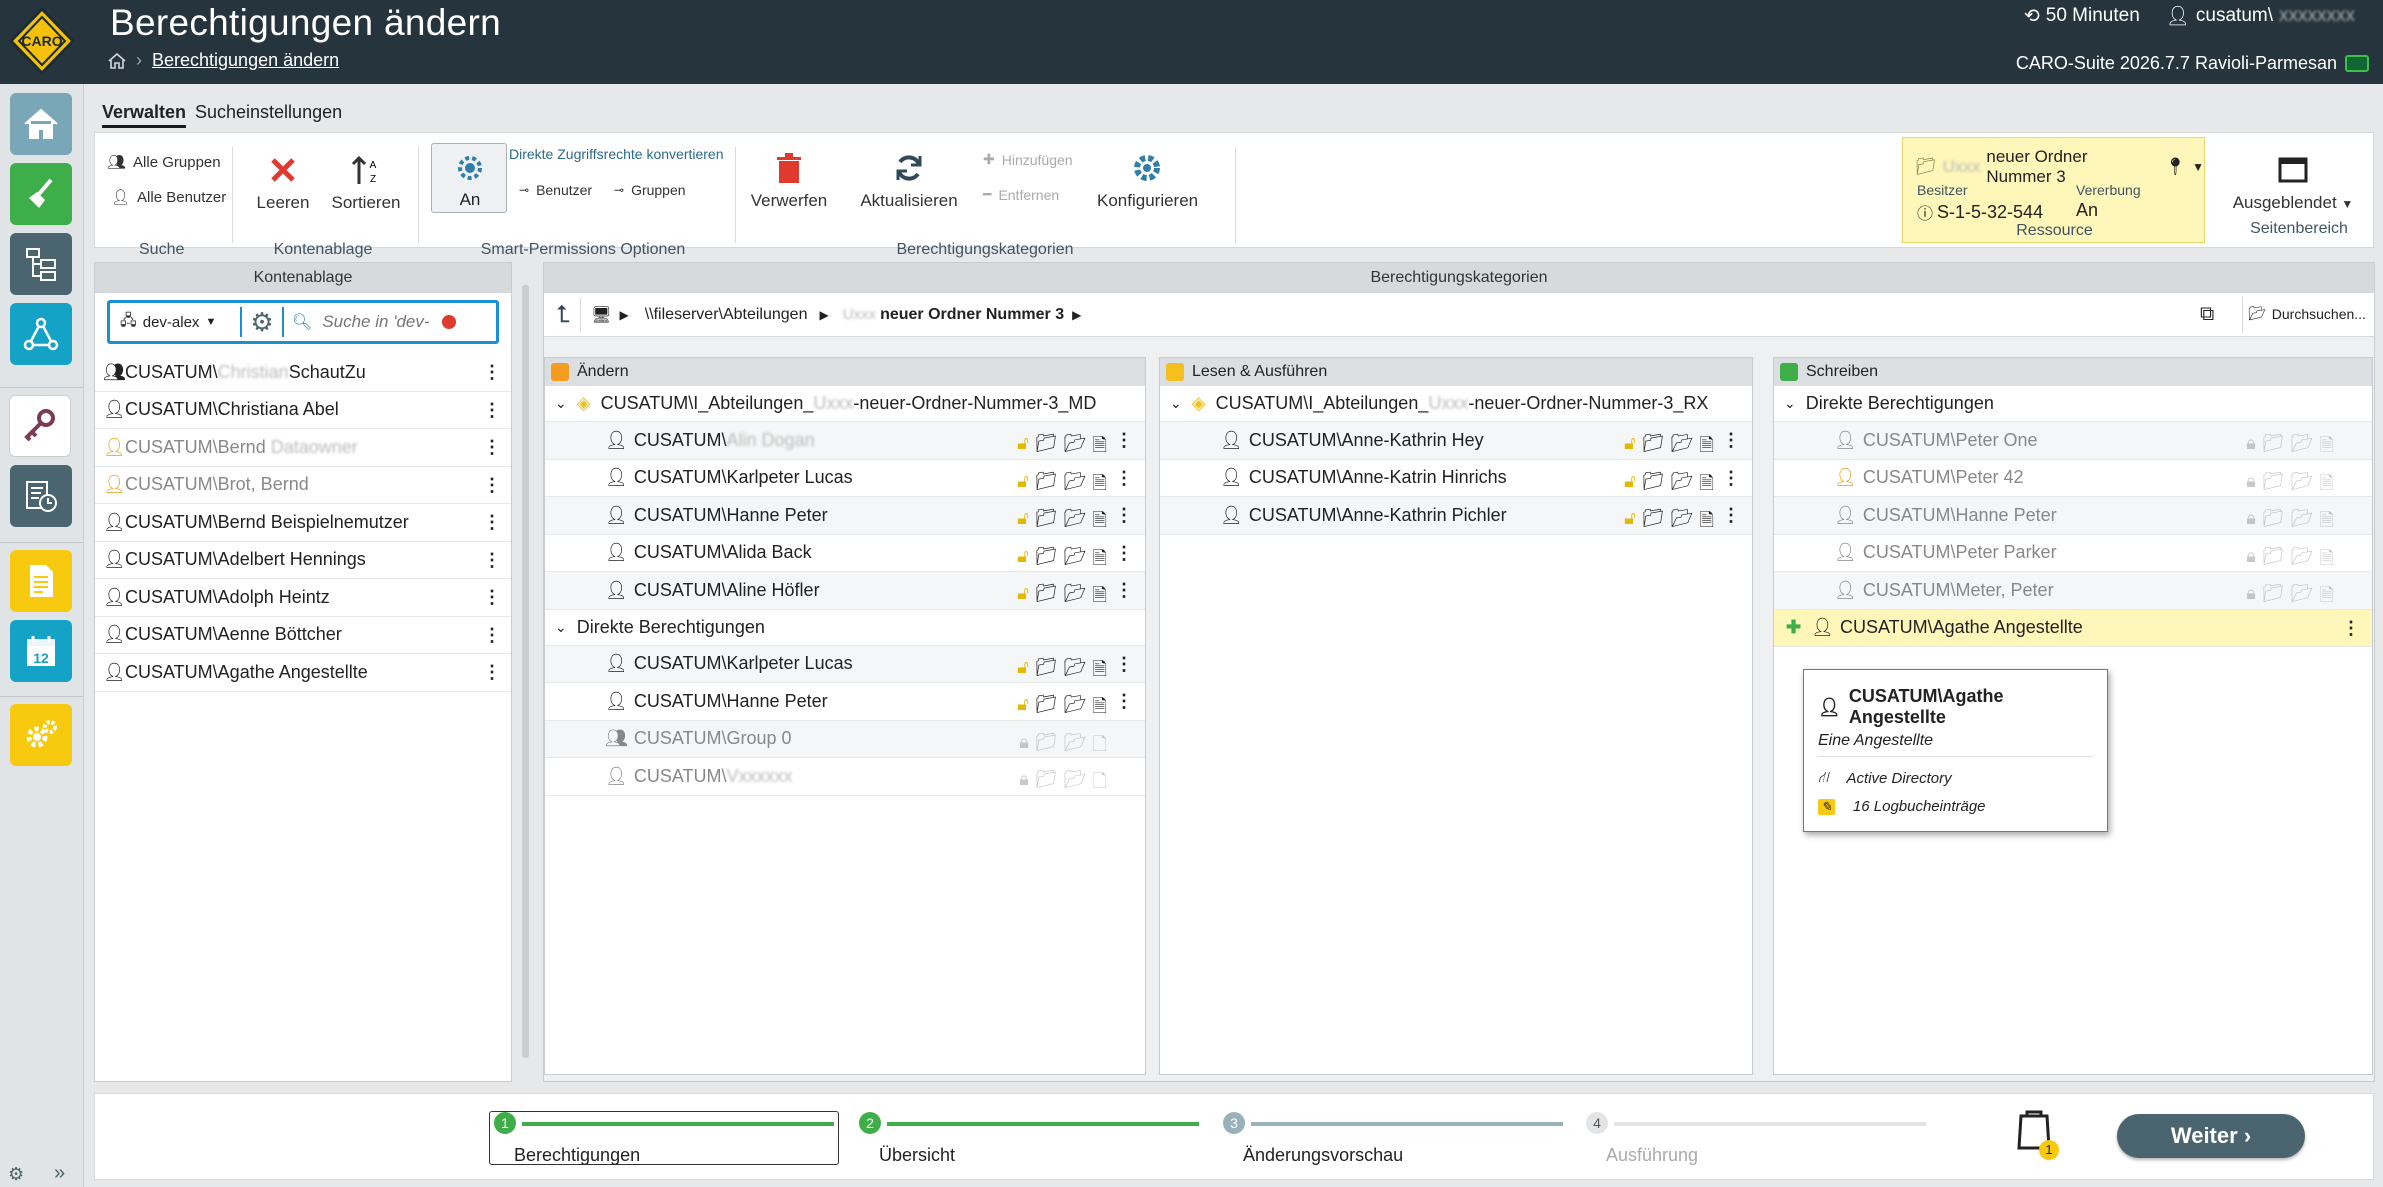 This screenshot has height=1187, width=2383. What do you see at coordinates (1394, 1140) in the screenshot?
I see `wizard-step-3: 3 Änderungsvorschau` at bounding box center [1394, 1140].